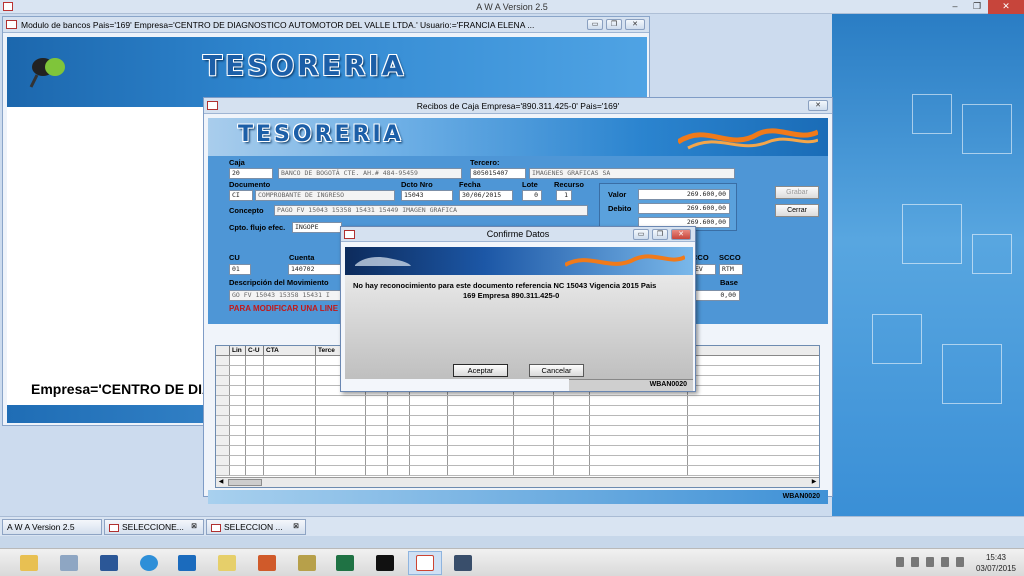 This screenshot has height=576, width=1024. I want to click on valor-field: 269.600,00, so click(684, 194).